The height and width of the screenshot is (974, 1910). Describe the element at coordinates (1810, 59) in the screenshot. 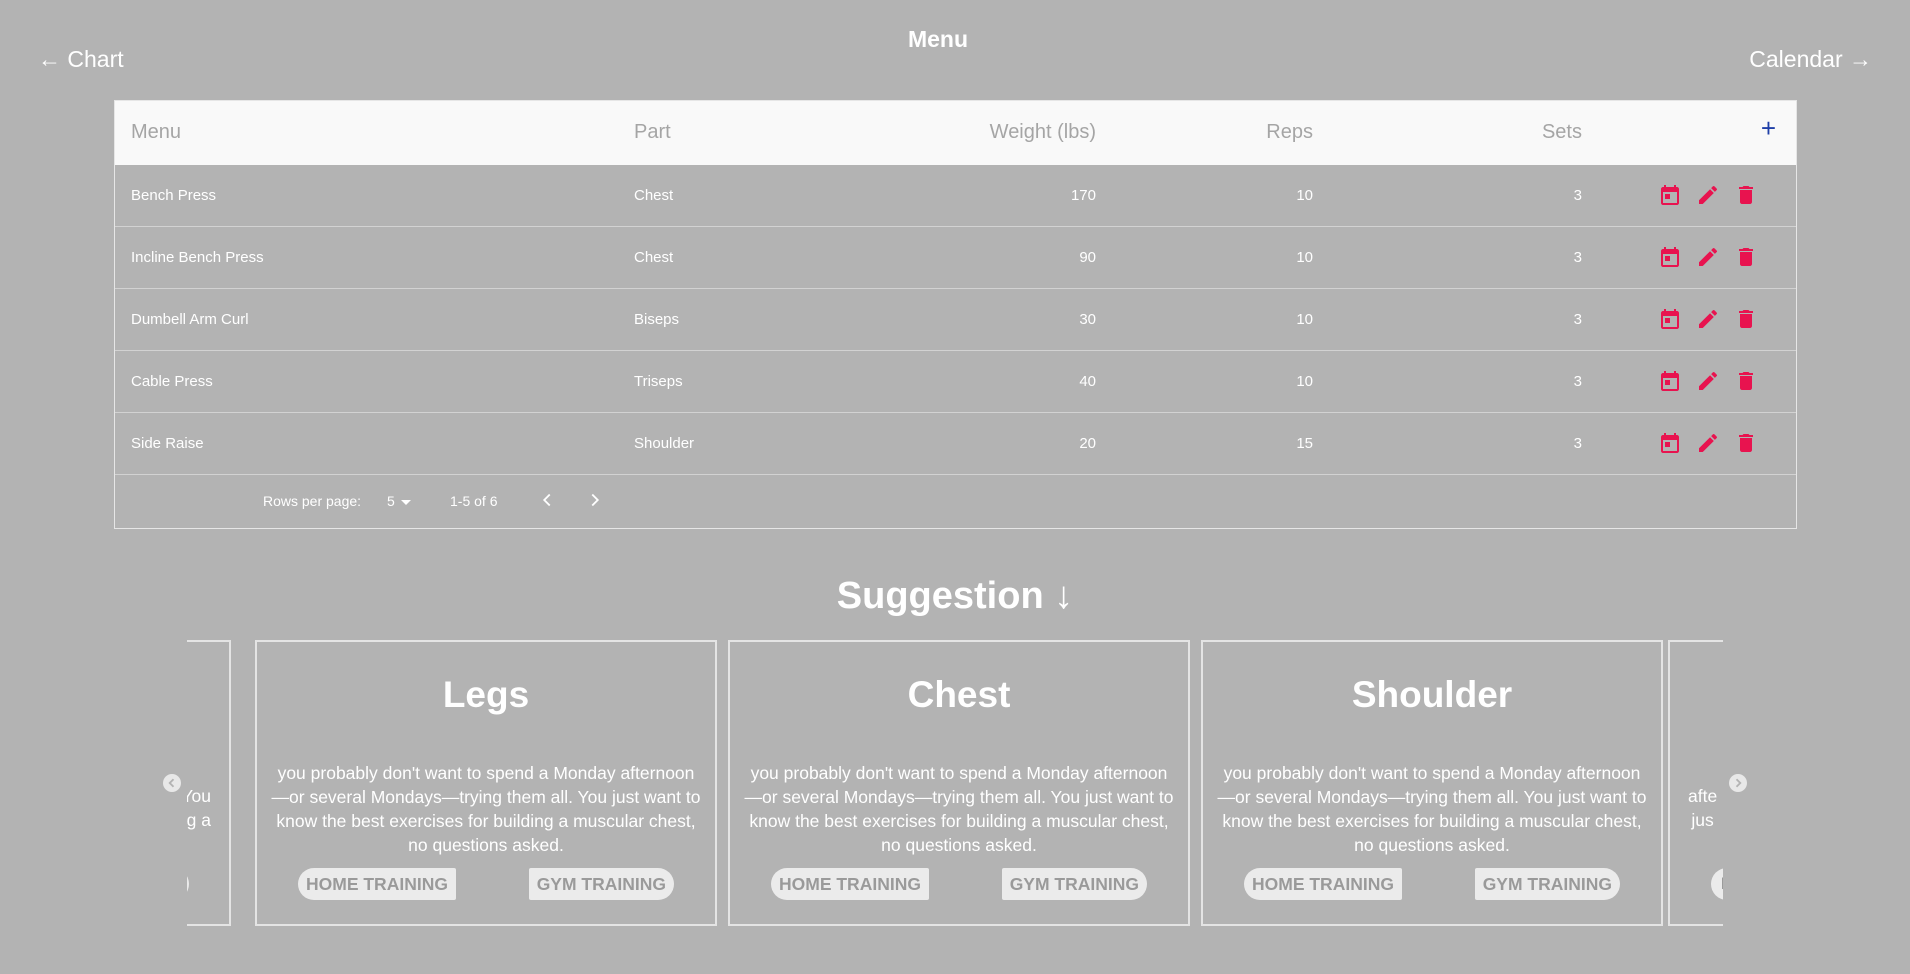

I see `nav-calendar-link: Calendar →` at that location.